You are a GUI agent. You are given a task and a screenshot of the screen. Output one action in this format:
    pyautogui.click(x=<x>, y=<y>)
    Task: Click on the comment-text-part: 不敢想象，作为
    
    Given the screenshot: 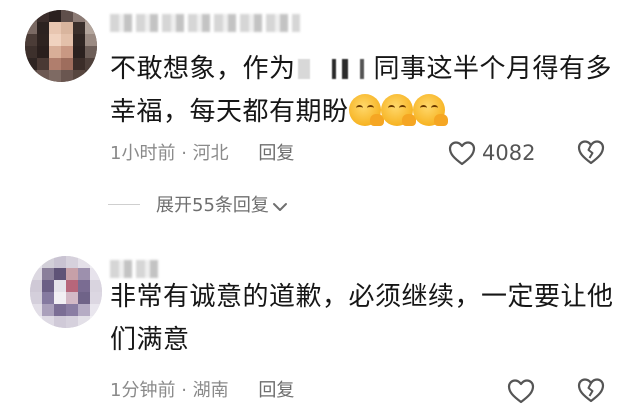 What is the action you would take?
    pyautogui.click(x=203, y=69)
    